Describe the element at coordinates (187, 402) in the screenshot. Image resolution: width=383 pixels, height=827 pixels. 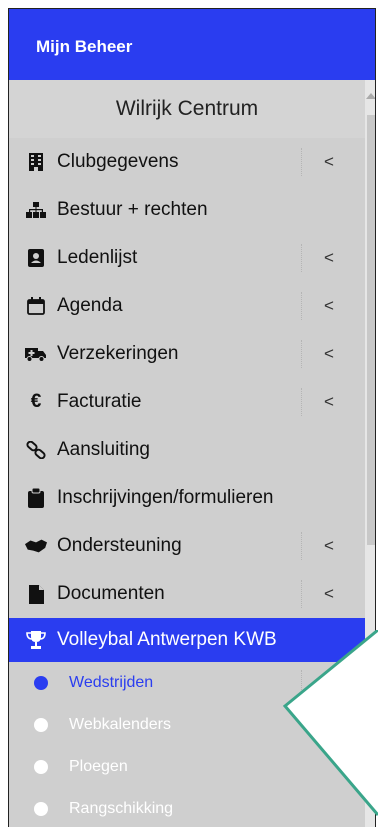
I see `sidebar-item-facturatie: € Facturatie <` at that location.